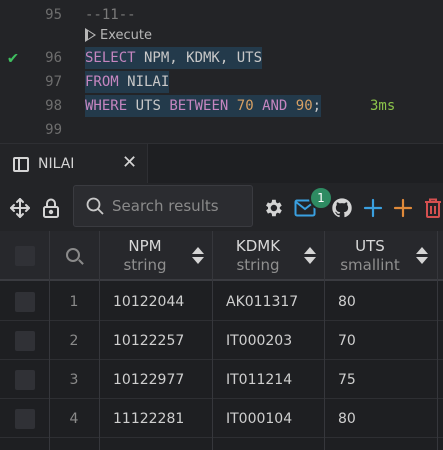 This screenshot has width=443, height=450. I want to click on code-token: FROM, so click(102, 82).